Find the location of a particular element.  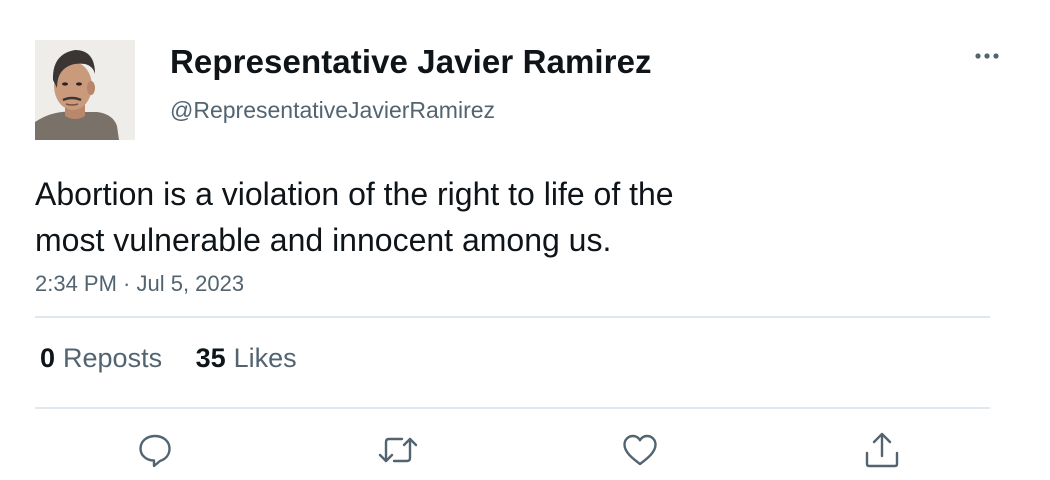

likes-stat: 35 Likes is located at coordinates (246, 358).